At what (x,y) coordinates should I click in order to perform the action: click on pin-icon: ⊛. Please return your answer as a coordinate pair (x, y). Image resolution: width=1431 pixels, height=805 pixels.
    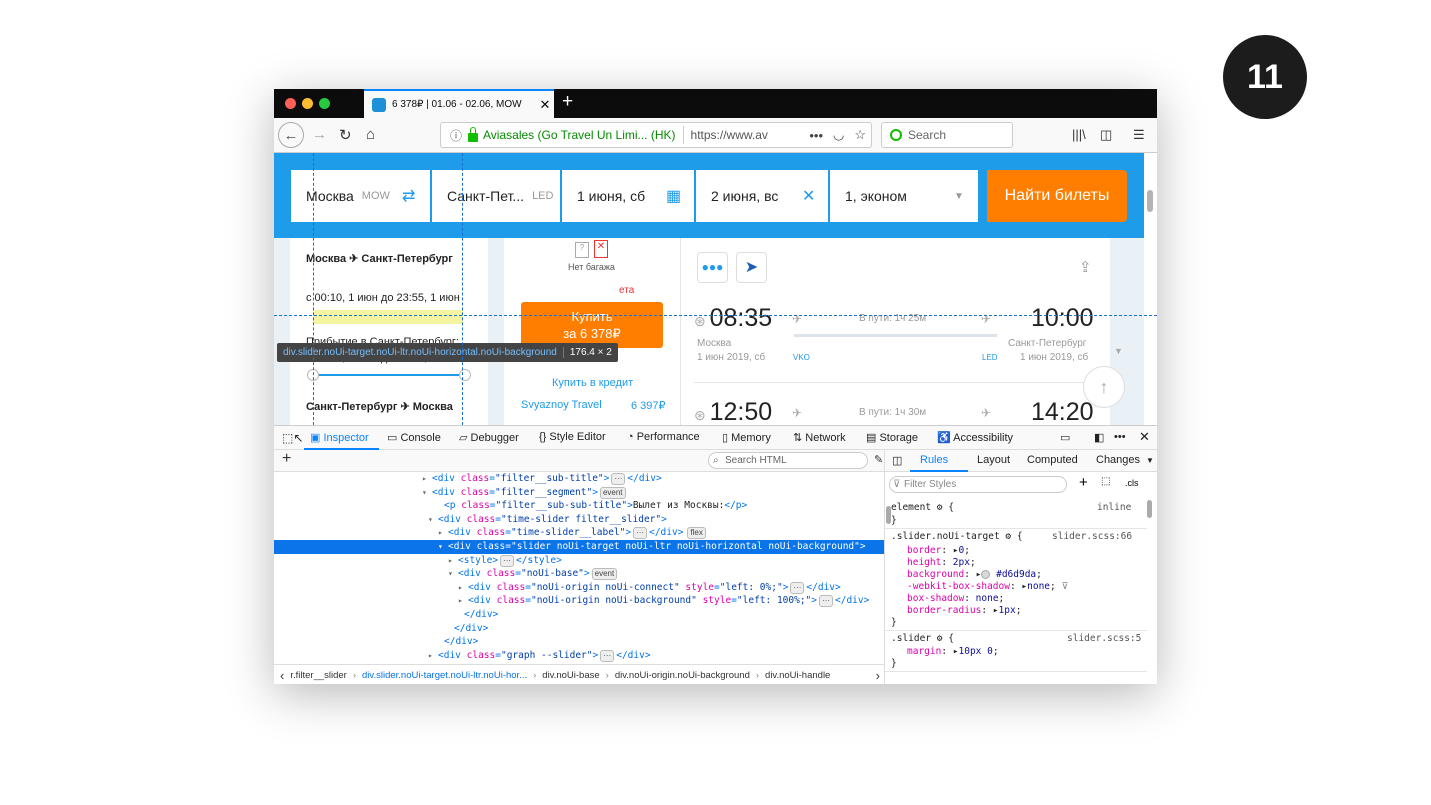
    Looking at the image, I should click on (702, 415).